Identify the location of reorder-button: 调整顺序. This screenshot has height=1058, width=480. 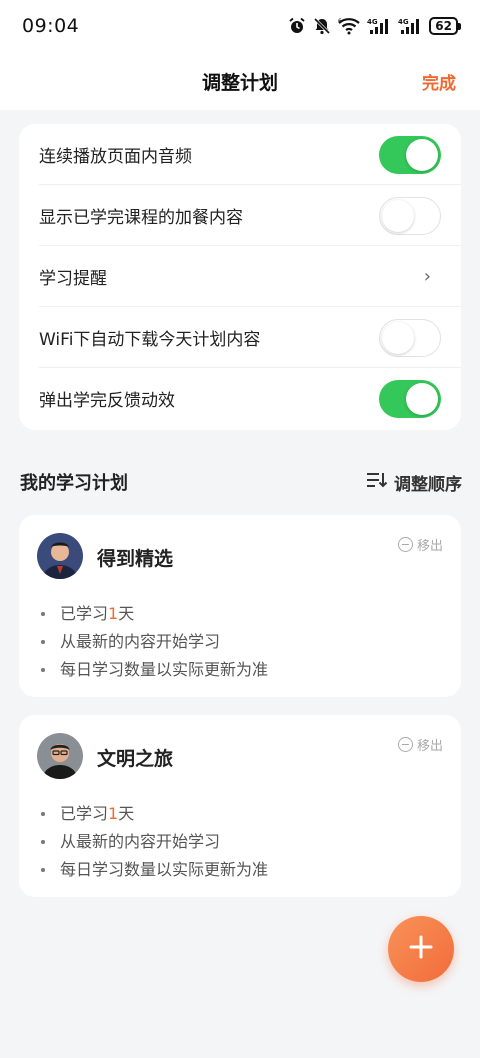
(414, 482).